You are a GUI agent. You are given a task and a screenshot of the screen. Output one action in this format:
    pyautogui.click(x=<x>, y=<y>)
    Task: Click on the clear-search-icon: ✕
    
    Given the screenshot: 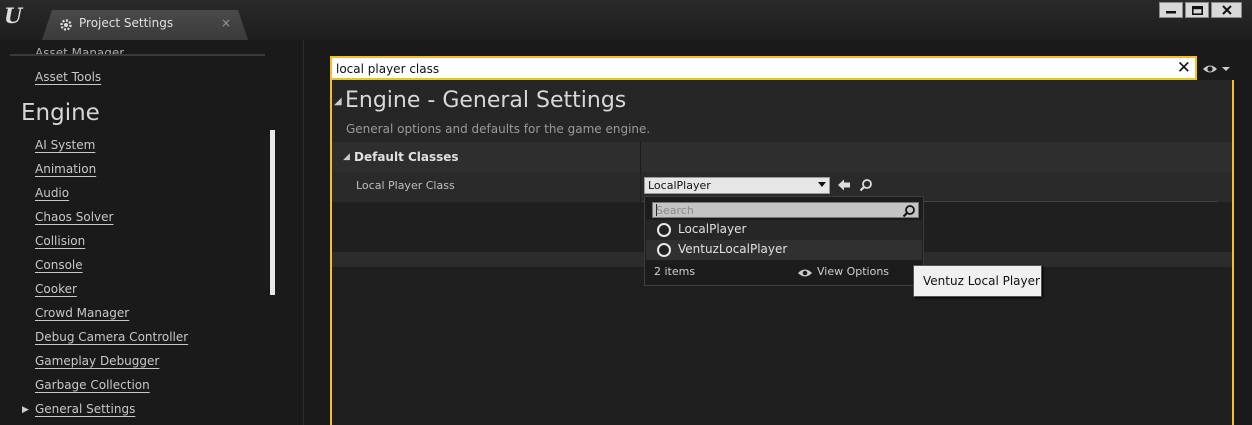 What is the action you would take?
    pyautogui.click(x=1184, y=68)
    